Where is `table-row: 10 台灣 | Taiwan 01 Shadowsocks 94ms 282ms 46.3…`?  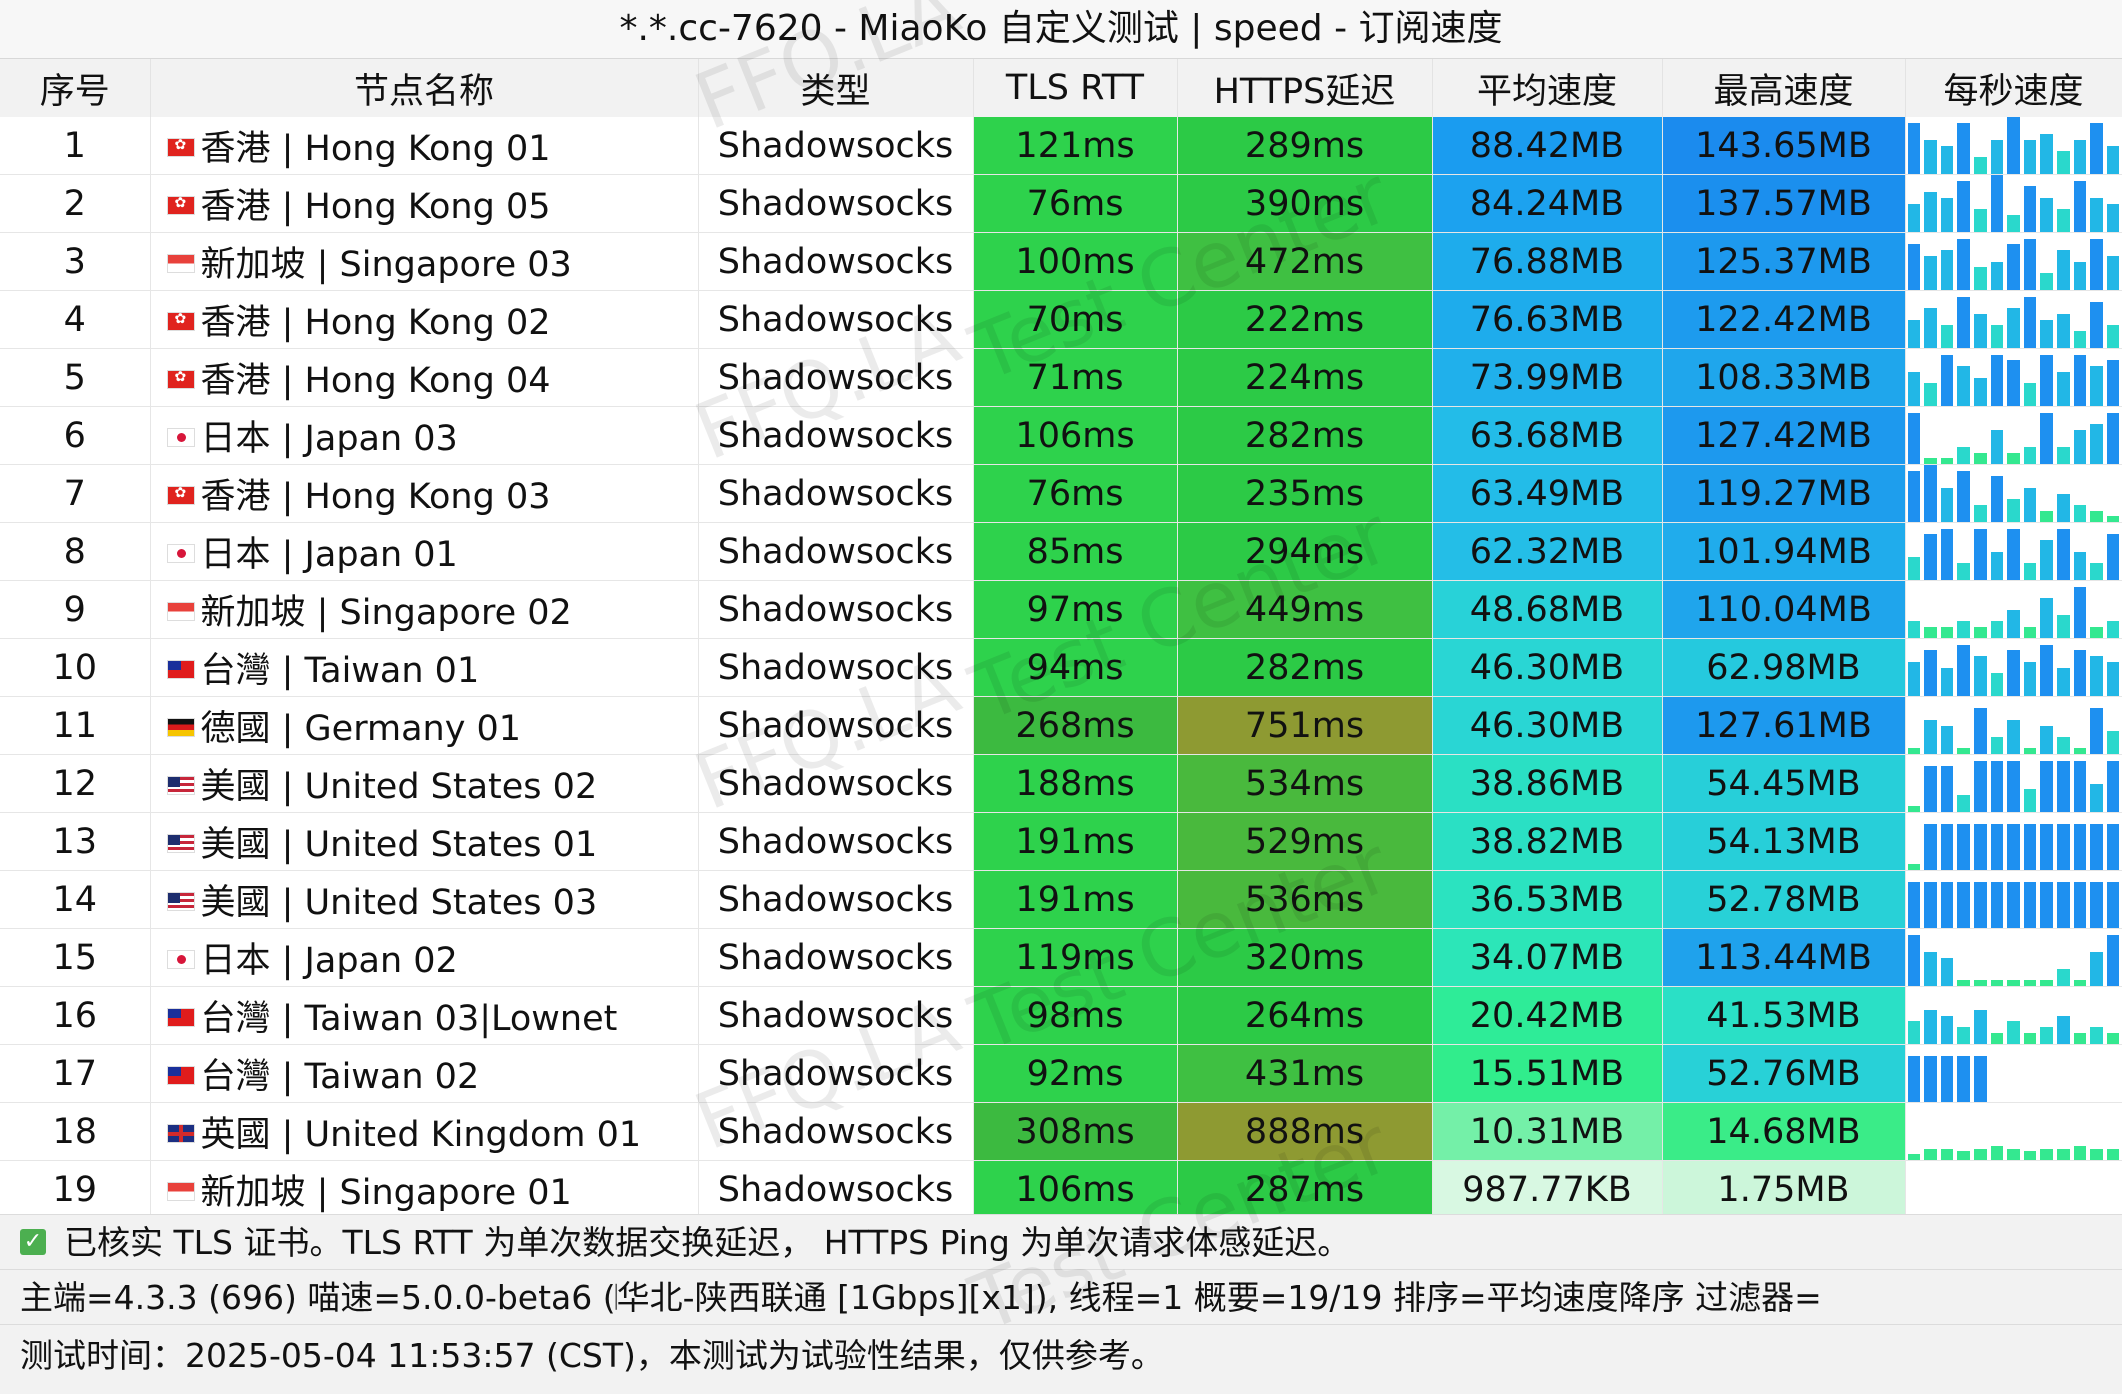
table-row: 10 台灣 | Taiwan 01 Shadowsocks 94ms 282ms 46.3… is located at coordinates (1061, 667).